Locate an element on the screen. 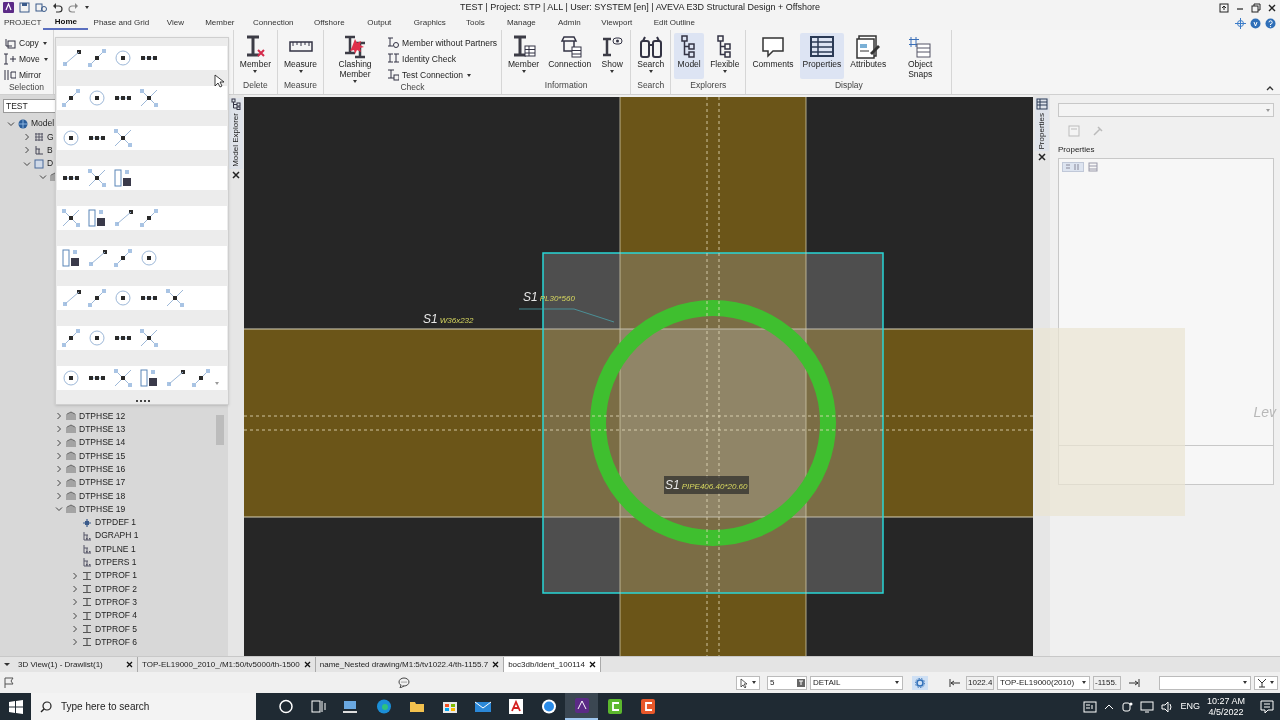 This screenshot has height=720, width=1280. info-icon is located at coordinates (1255, 23).